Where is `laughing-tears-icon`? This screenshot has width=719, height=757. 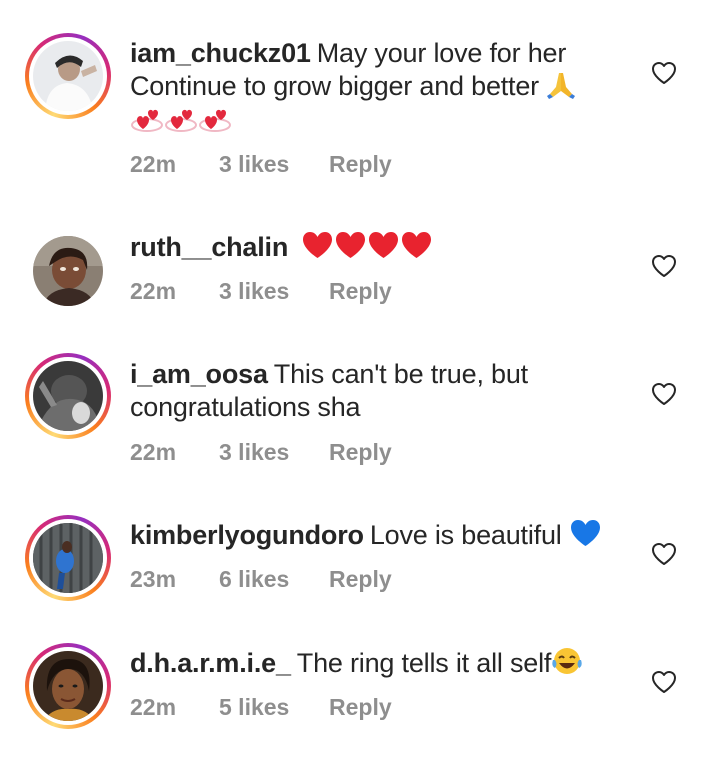 laughing-tears-icon is located at coordinates (567, 665).